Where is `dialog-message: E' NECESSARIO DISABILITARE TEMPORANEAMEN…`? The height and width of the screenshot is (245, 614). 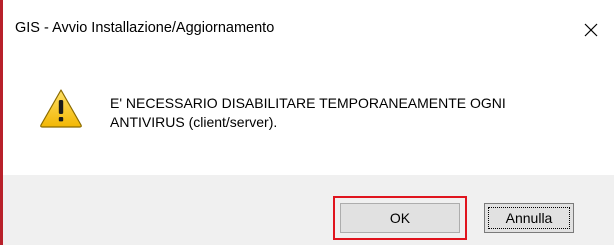 dialog-message: E' NECESSARIO DISABILITARE TEMPORANEAMEN… is located at coordinates (350, 113).